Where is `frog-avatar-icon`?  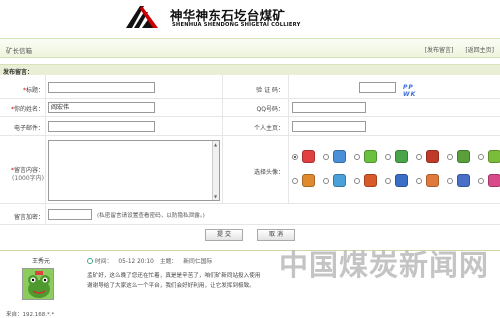
frog-avatar-icon is located at coordinates (38, 284).